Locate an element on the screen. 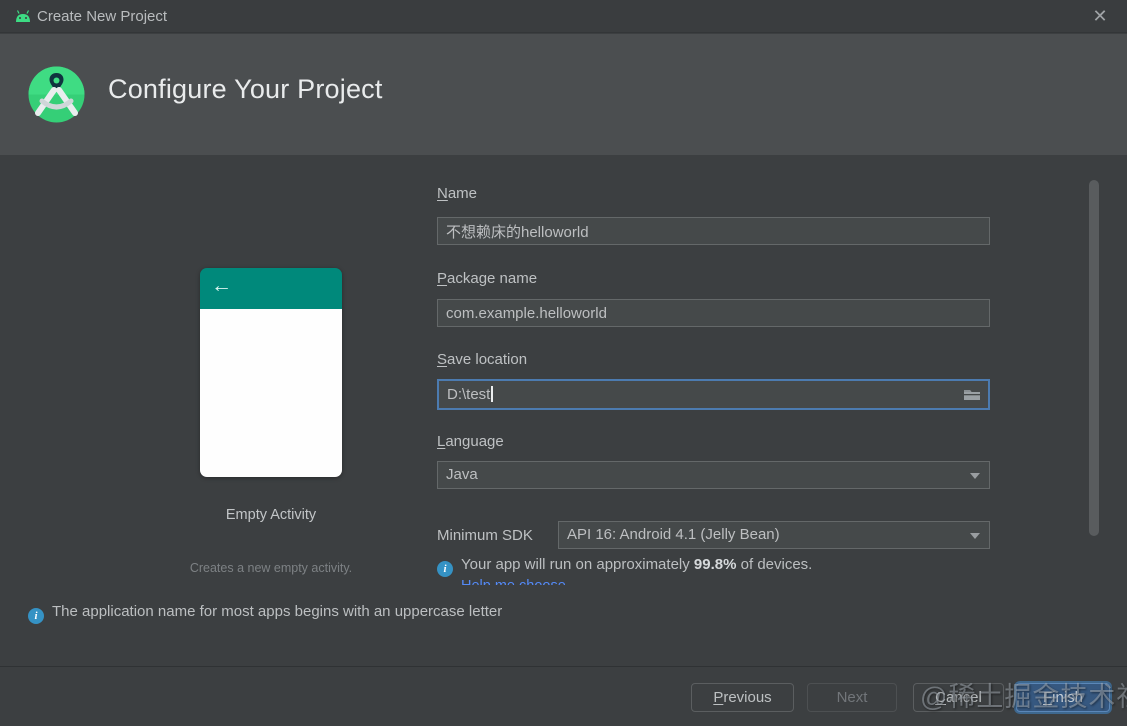 This screenshot has width=1127, height=726. vertical-scrollbar is located at coordinates (1094, 358).